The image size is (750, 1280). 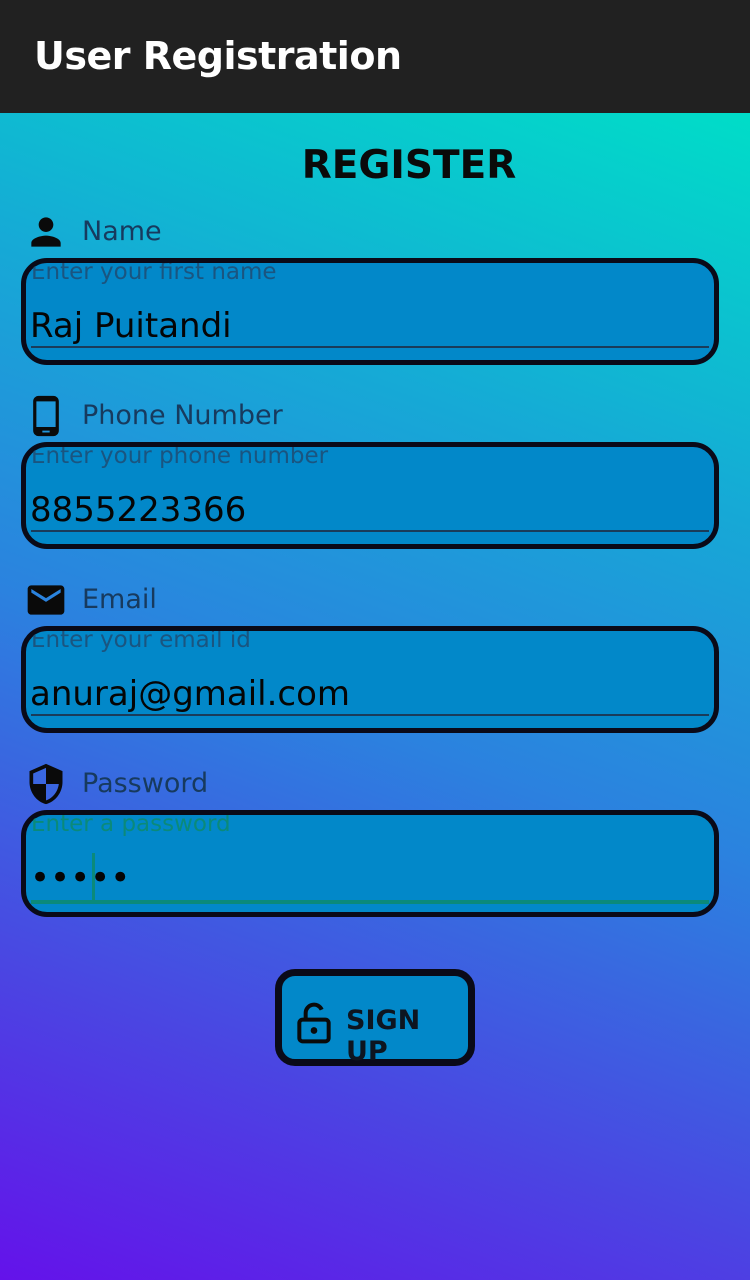 What do you see at coordinates (80, 878) in the screenshot?
I see `password-value: •••••` at bounding box center [80, 878].